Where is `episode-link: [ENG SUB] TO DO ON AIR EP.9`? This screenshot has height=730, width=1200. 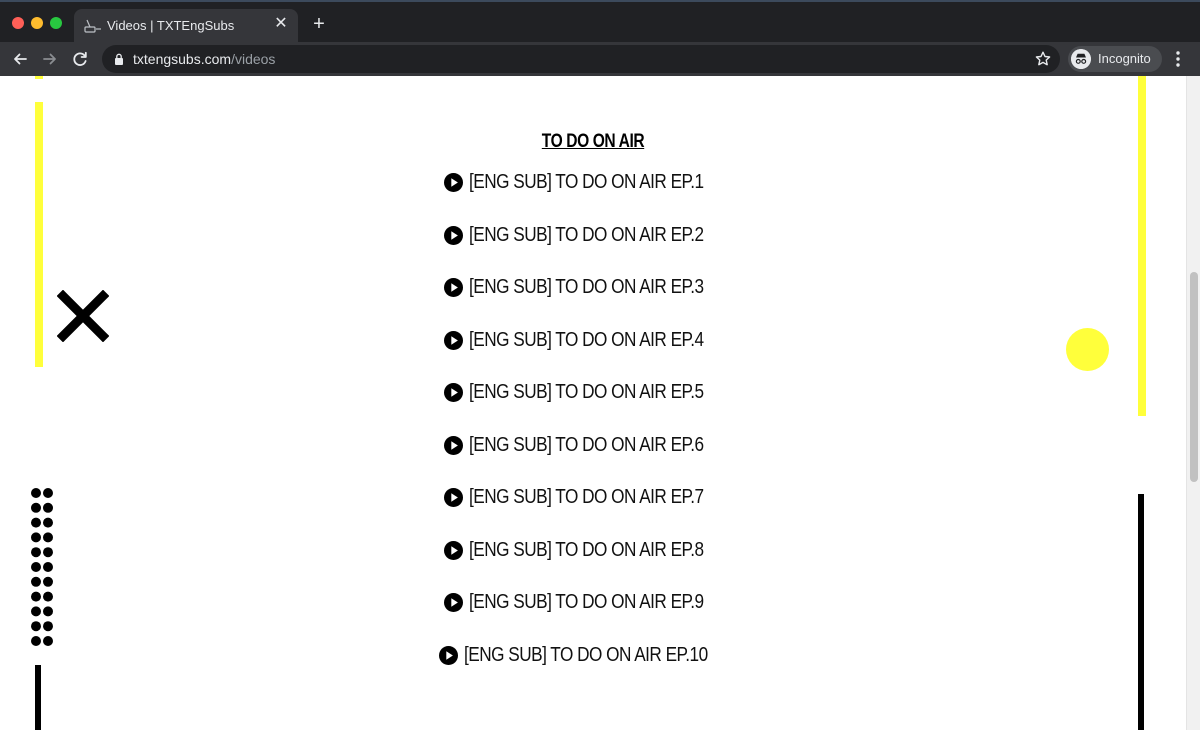 episode-link: [ENG SUB] TO DO ON AIR EP.9 is located at coordinates (593, 602).